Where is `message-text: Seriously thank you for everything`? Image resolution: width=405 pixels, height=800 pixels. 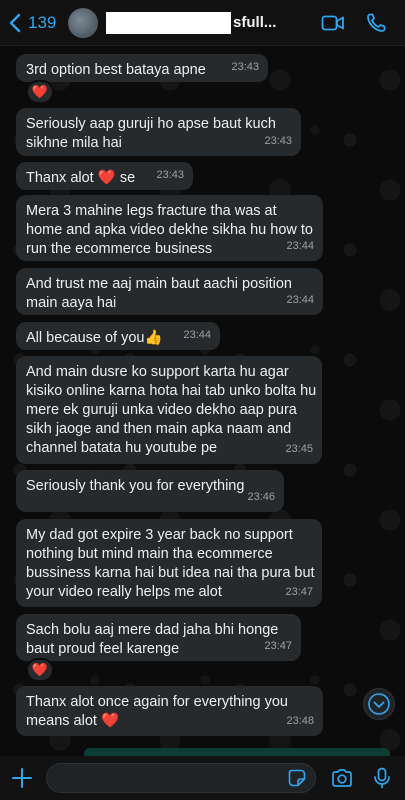
message-text: Seriously thank you for everything is located at coordinates (135, 486).